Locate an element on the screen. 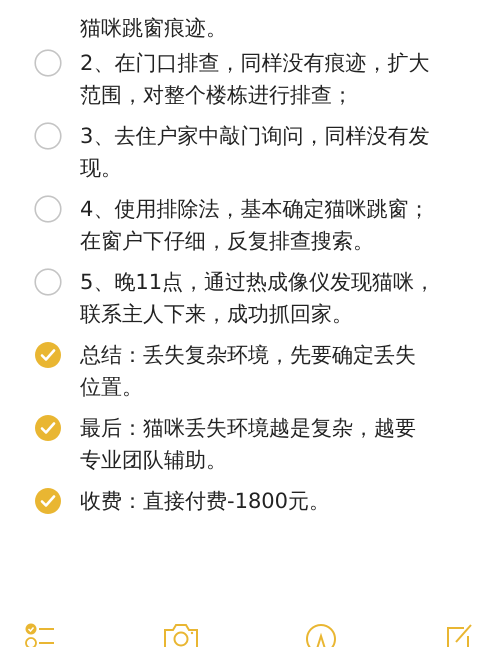  pen-icon is located at coordinates (321, 634).